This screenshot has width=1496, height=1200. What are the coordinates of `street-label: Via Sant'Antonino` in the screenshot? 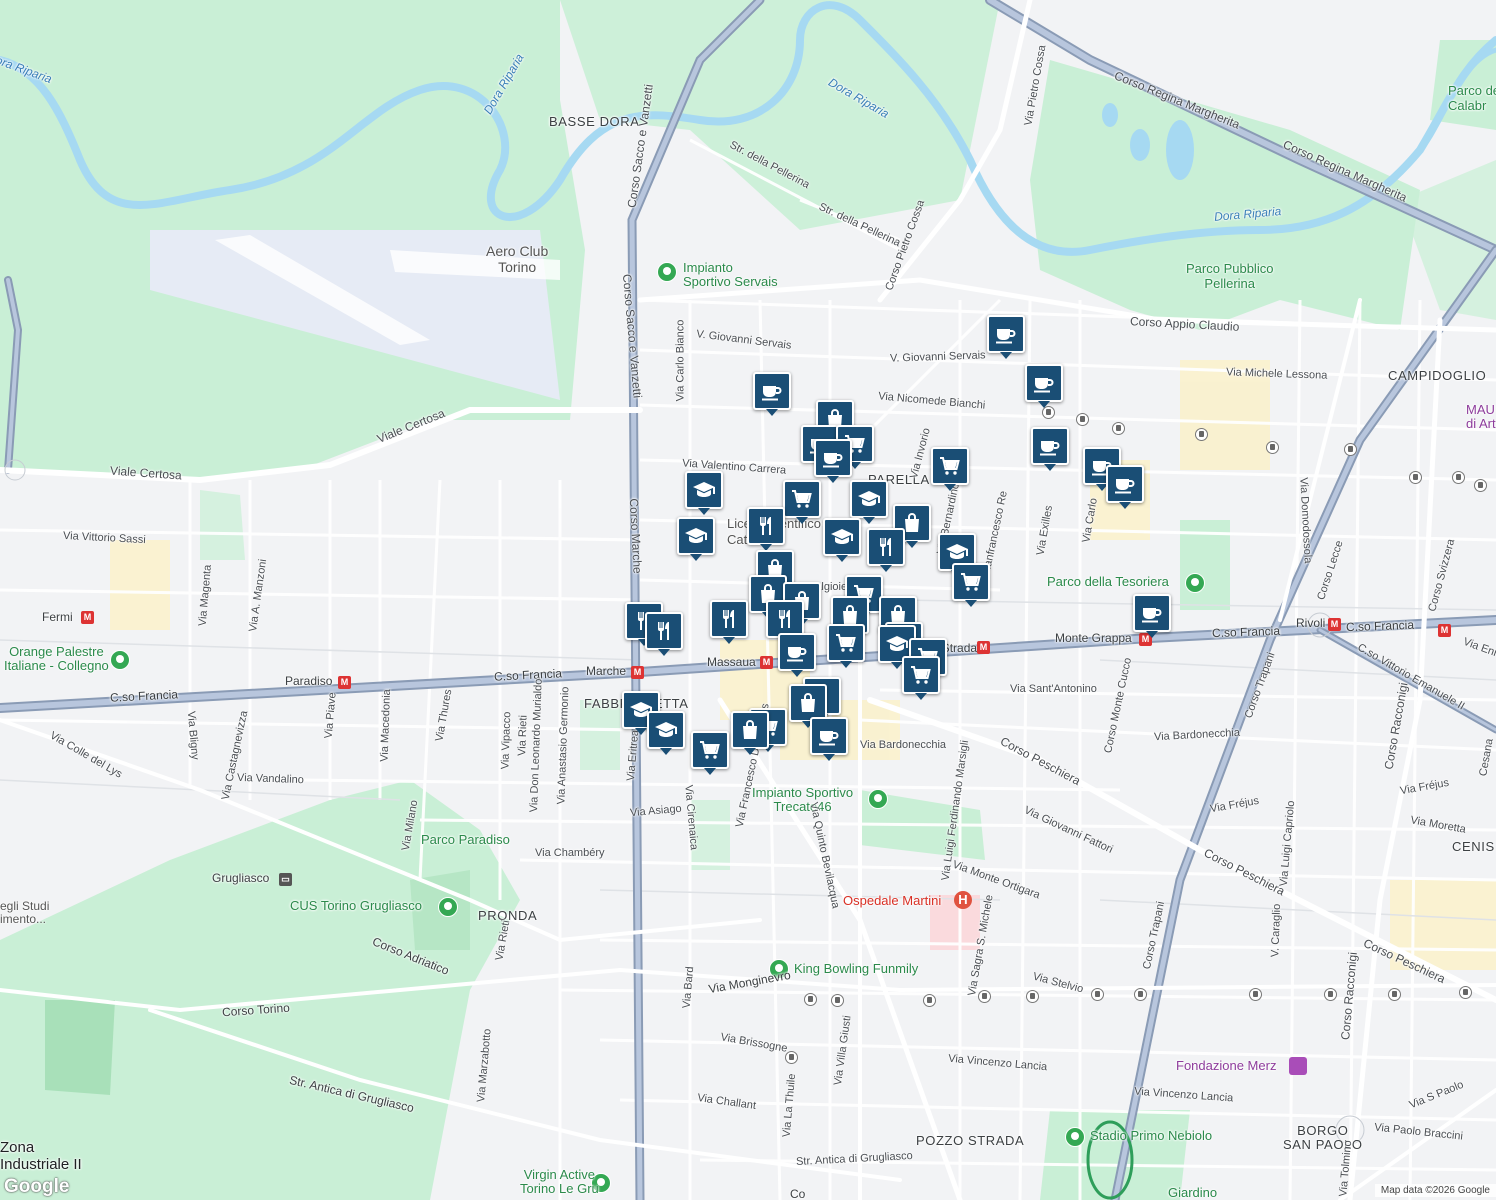 It's located at (1053, 689).